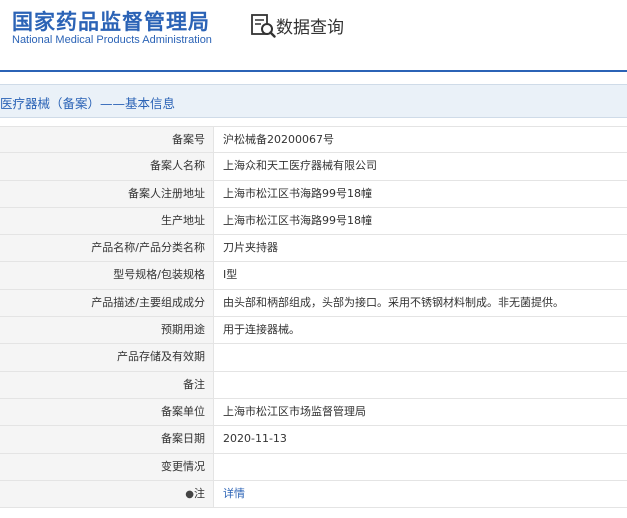  What do you see at coordinates (278, 139) in the screenshot?
I see `field-value: 沪松械备20200067号` at bounding box center [278, 139].